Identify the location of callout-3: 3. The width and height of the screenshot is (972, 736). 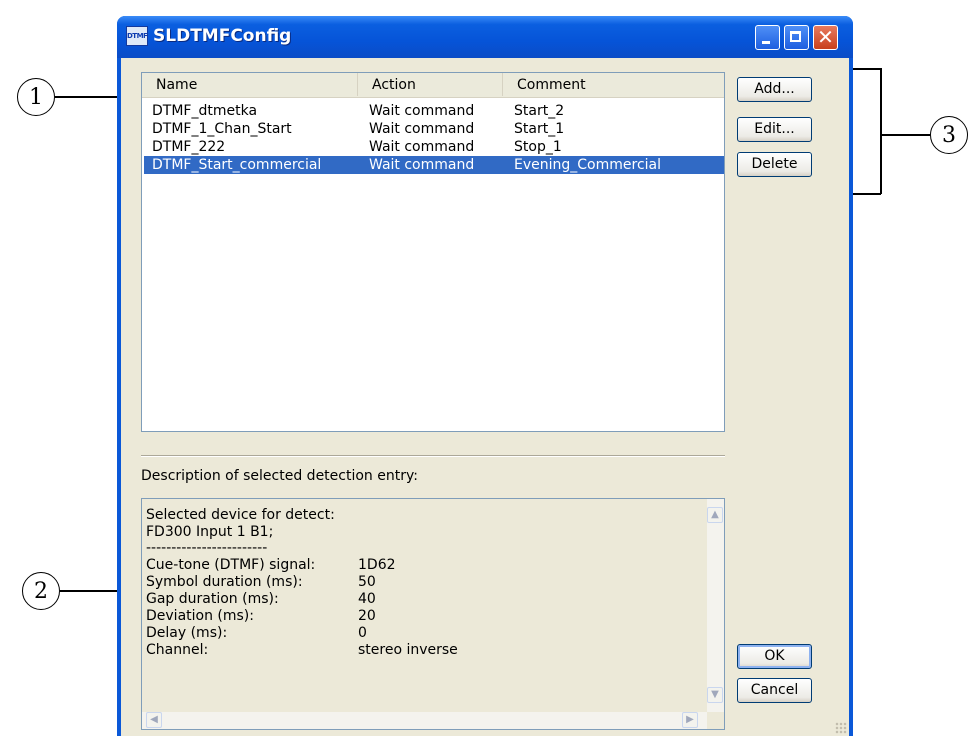
(949, 135).